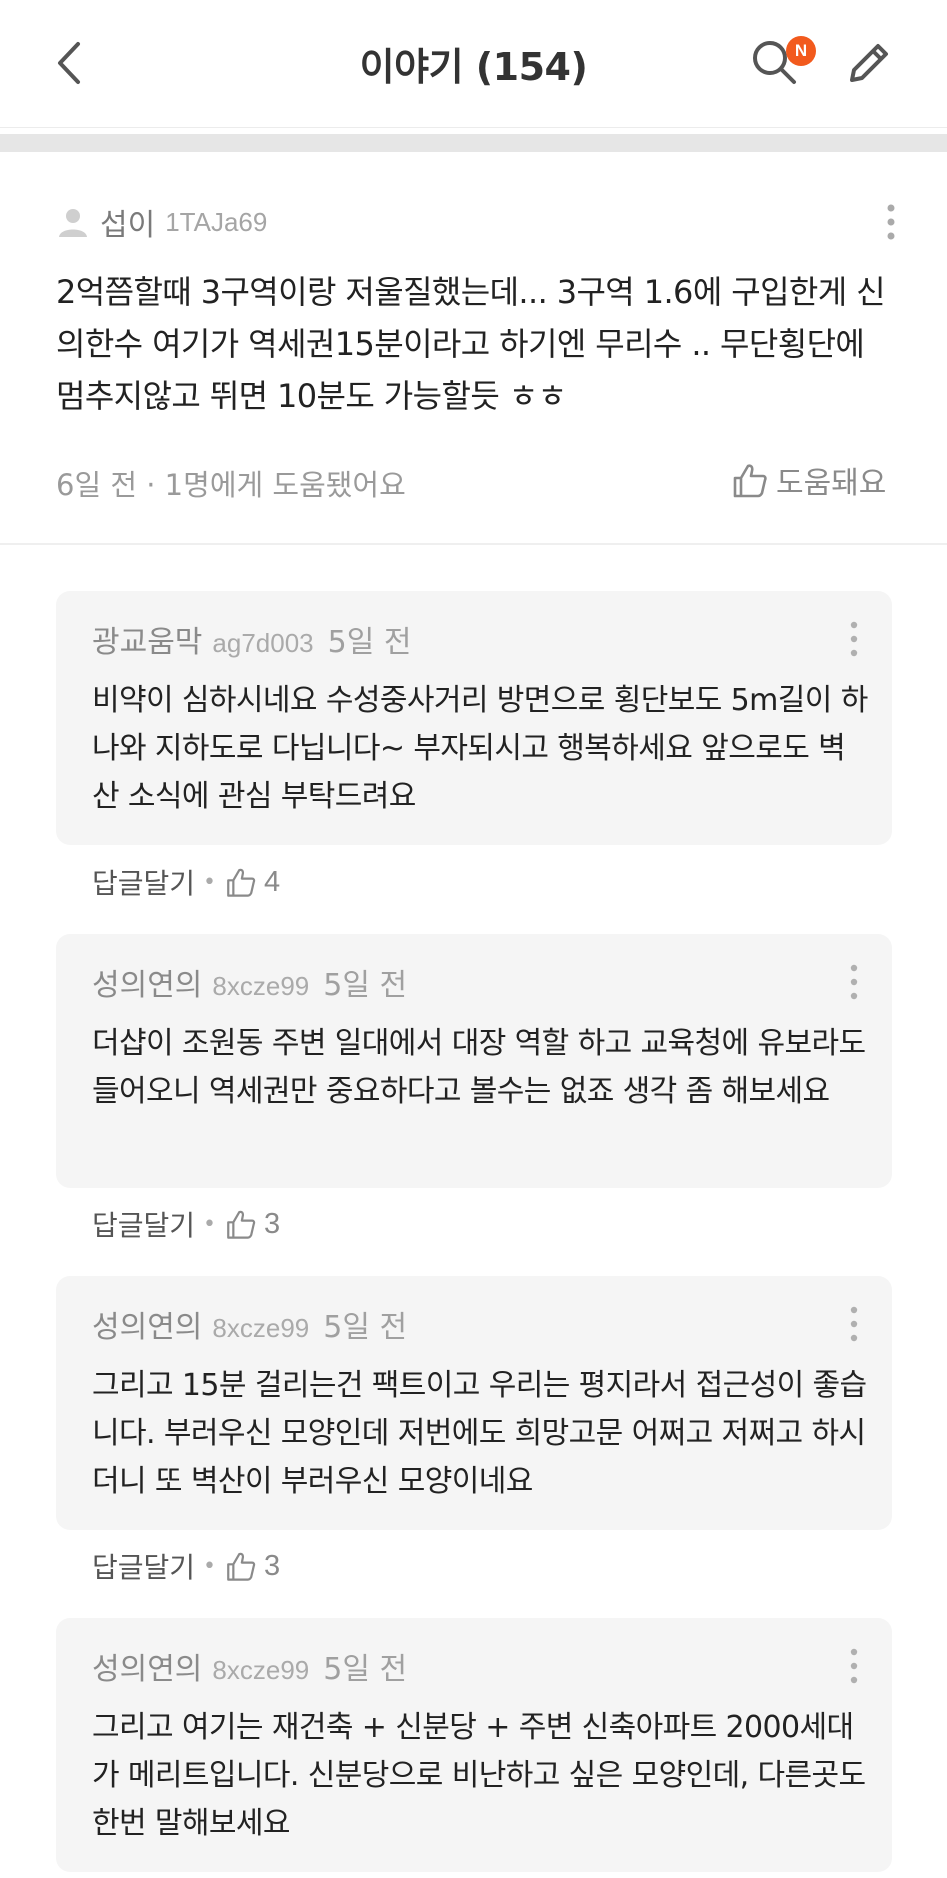 Image resolution: width=947 pixels, height=1878 pixels. I want to click on helpful-button: 도움돼요, so click(808, 480).